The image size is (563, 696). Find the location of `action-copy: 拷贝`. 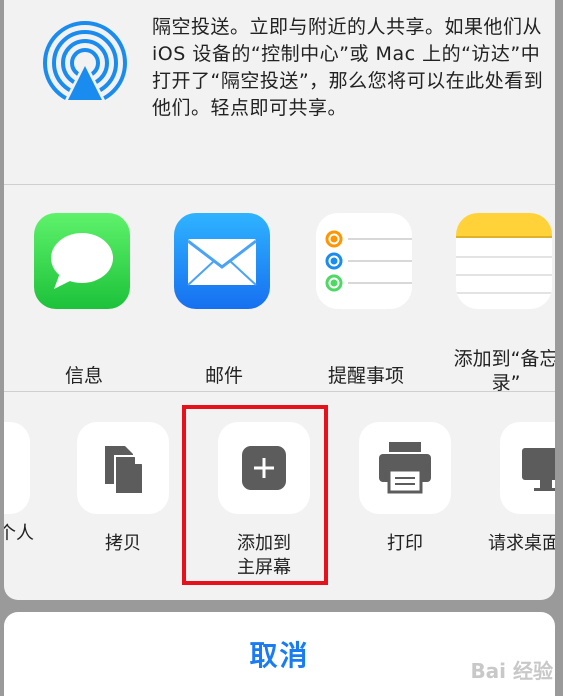

action-copy: 拷贝 is located at coordinates (123, 488).